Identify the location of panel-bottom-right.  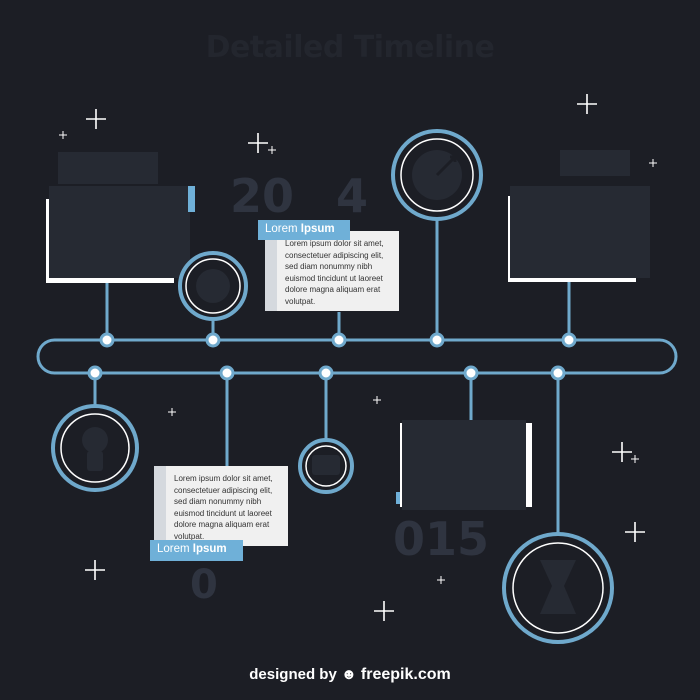
(464, 465).